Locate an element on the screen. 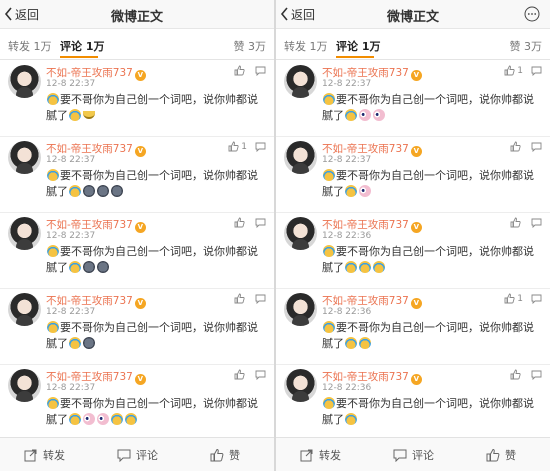 The height and width of the screenshot is (471, 550). comment-icon is located at coordinates (124, 455).